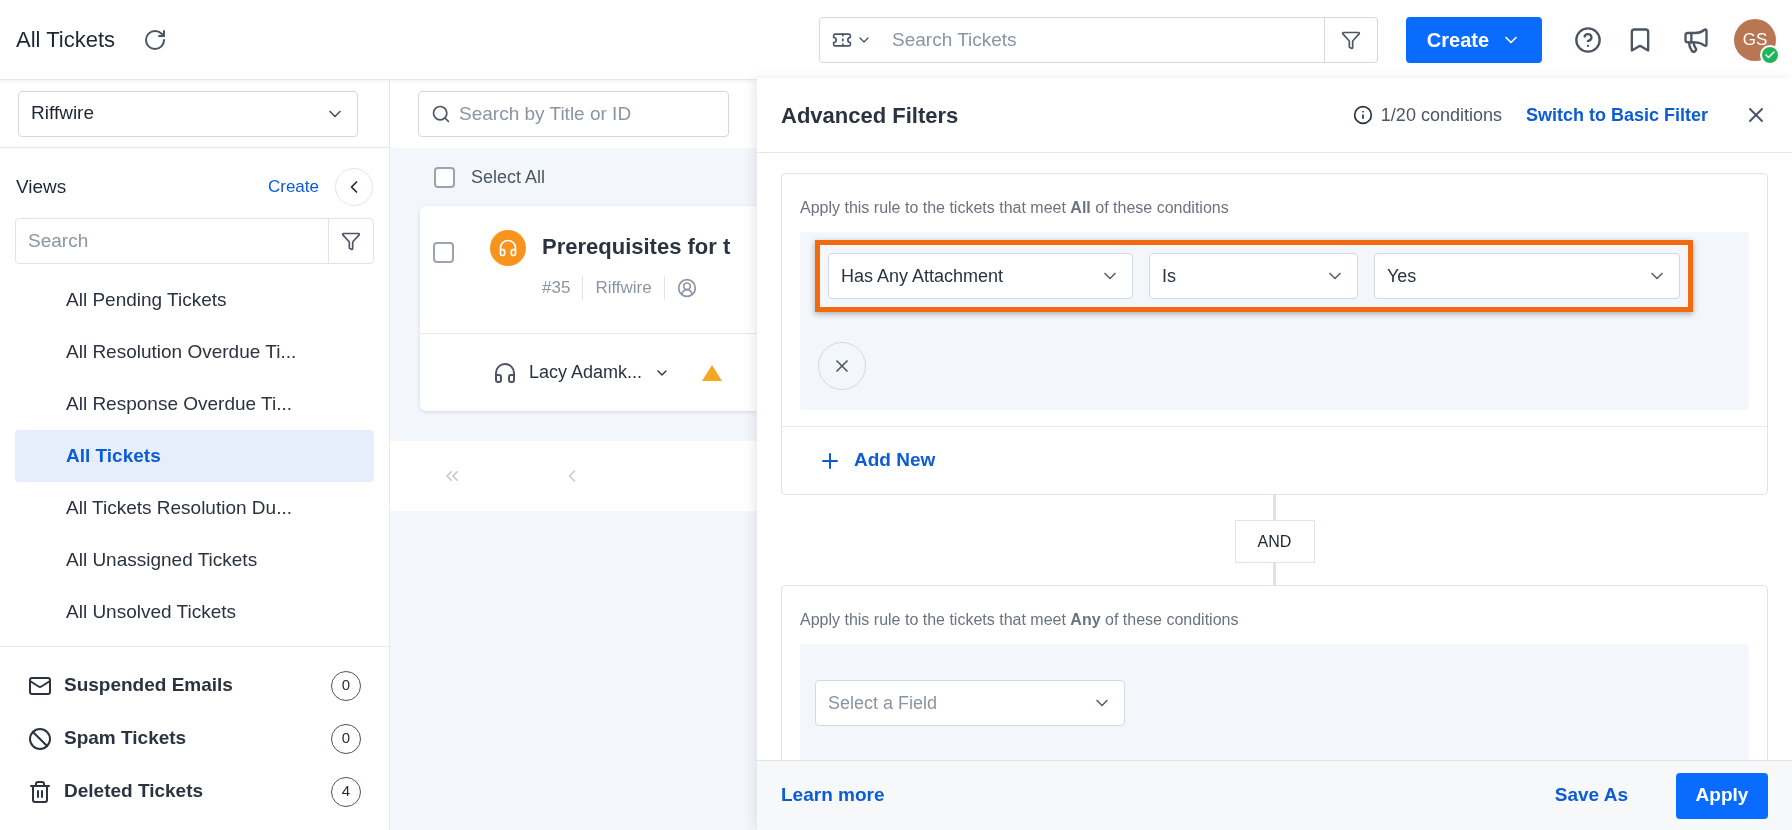 The width and height of the screenshot is (1792, 830). I want to click on view-item: All Unsolved Tickets, so click(194, 612).